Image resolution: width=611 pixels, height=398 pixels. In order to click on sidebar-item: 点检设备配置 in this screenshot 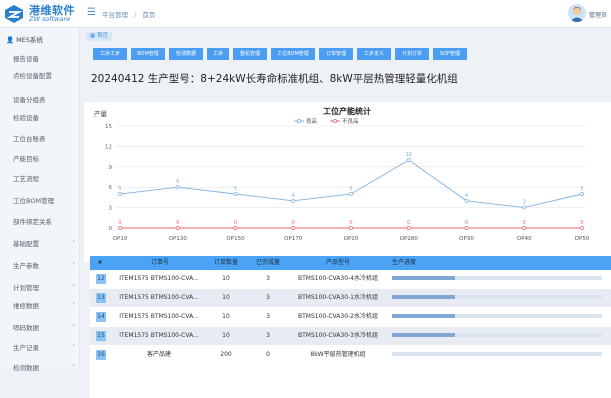, I will do `click(32, 75)`.